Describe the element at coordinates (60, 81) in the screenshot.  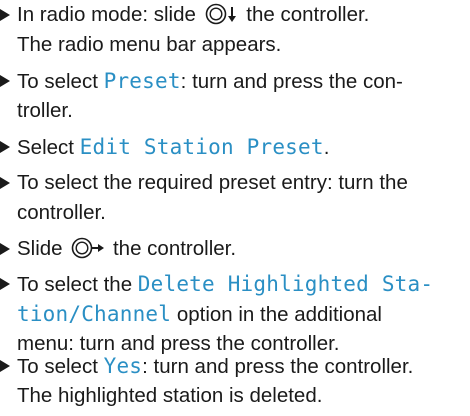
I see `step2-text-a: To select` at that location.